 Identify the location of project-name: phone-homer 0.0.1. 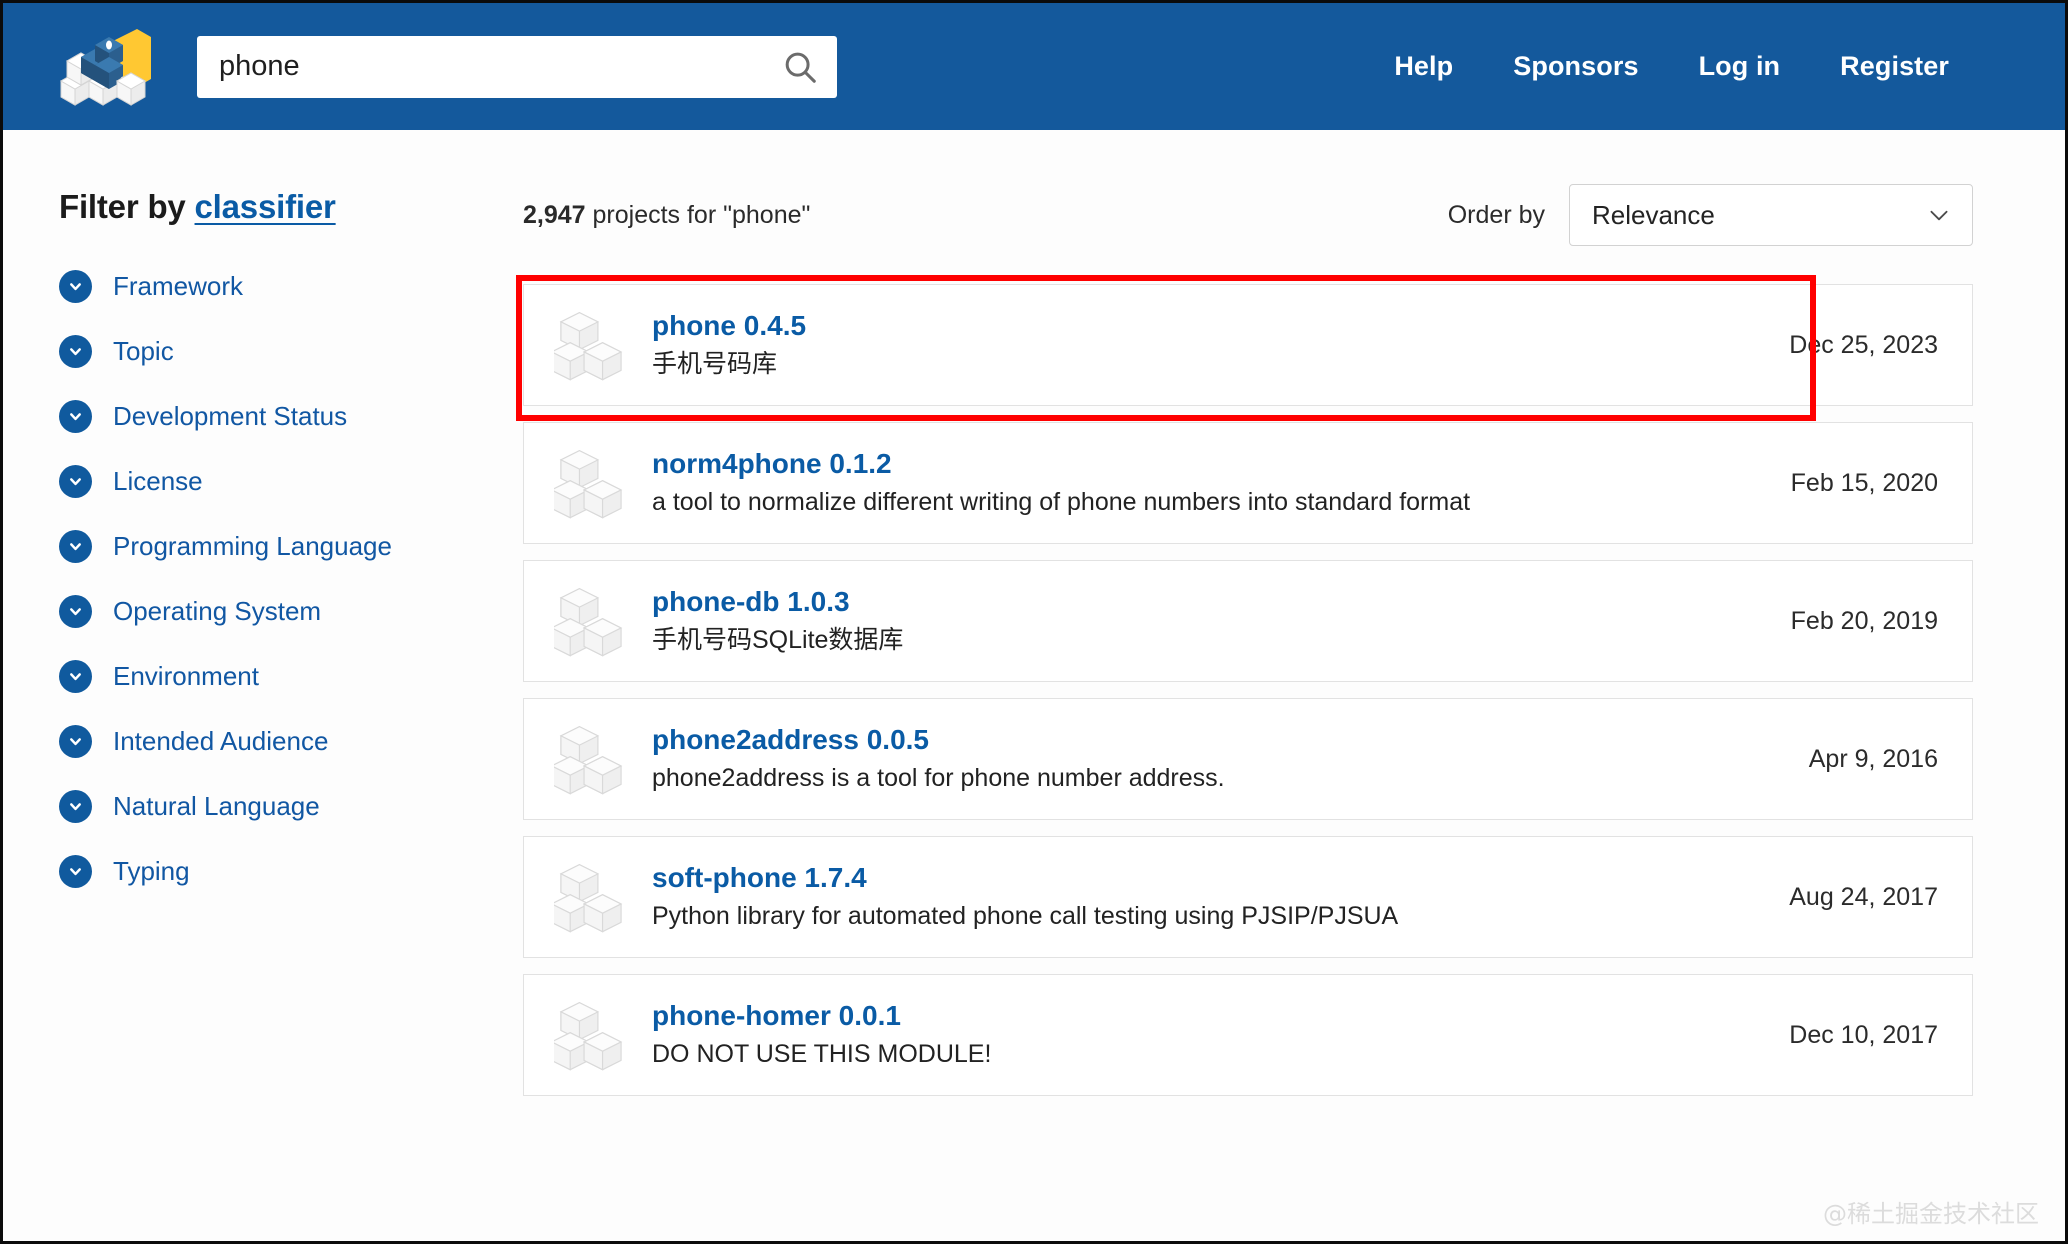
(776, 1016).